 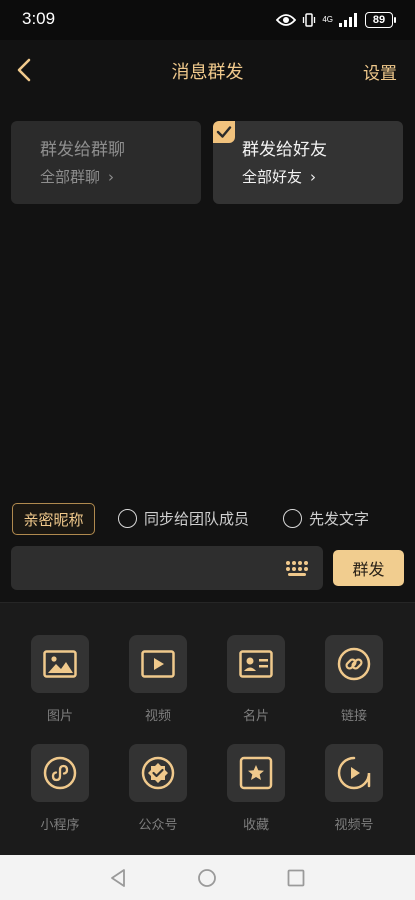 What do you see at coordinates (70, 177) in the screenshot?
I see `card-subtitle-text: 全部群聊` at bounding box center [70, 177].